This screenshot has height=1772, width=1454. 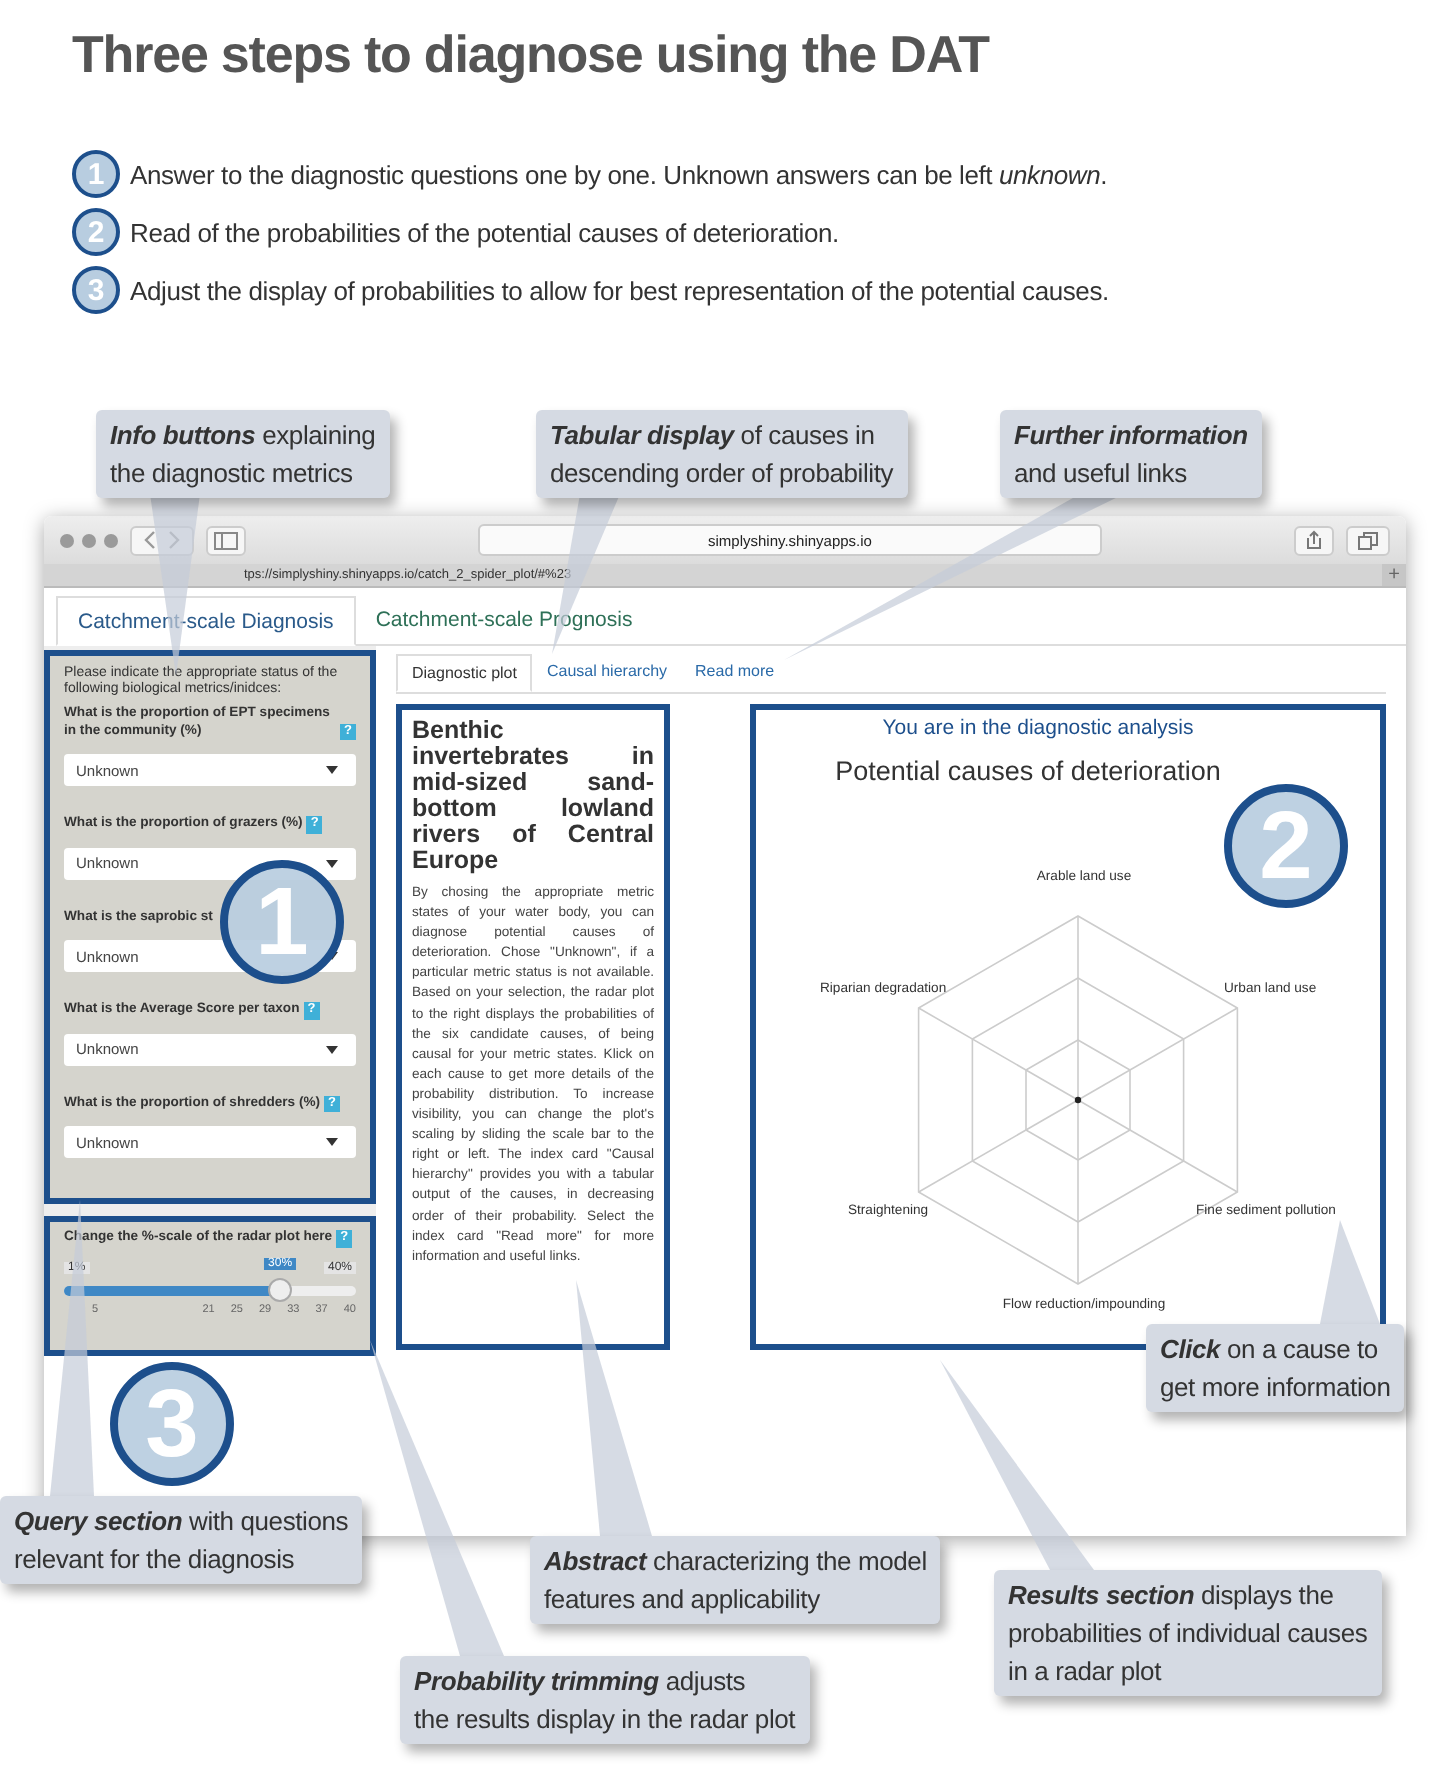 What do you see at coordinates (280, 1289) in the screenshot?
I see `slider-handle` at bounding box center [280, 1289].